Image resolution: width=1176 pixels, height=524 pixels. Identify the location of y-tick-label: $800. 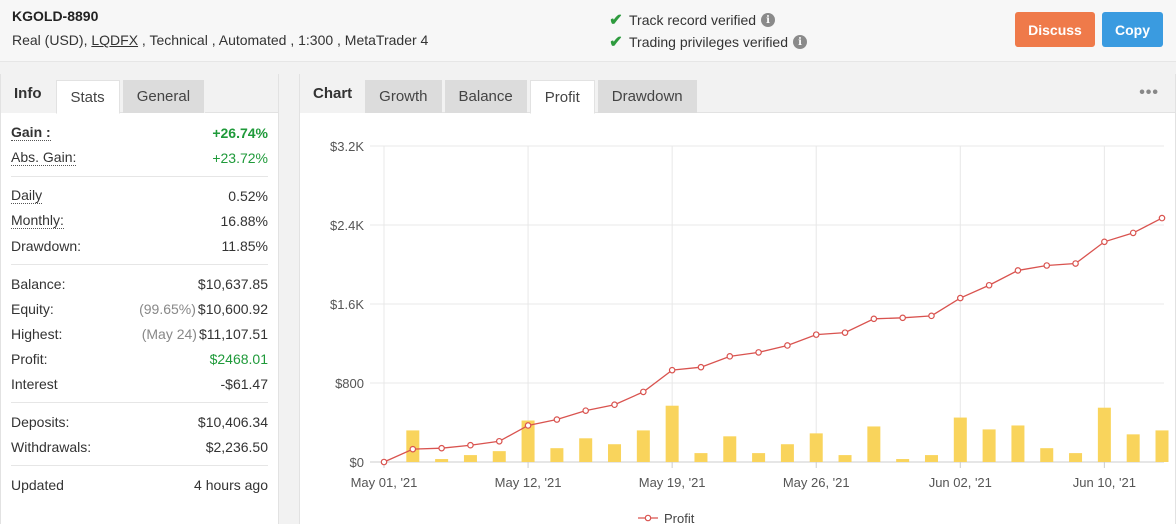
(349, 383).